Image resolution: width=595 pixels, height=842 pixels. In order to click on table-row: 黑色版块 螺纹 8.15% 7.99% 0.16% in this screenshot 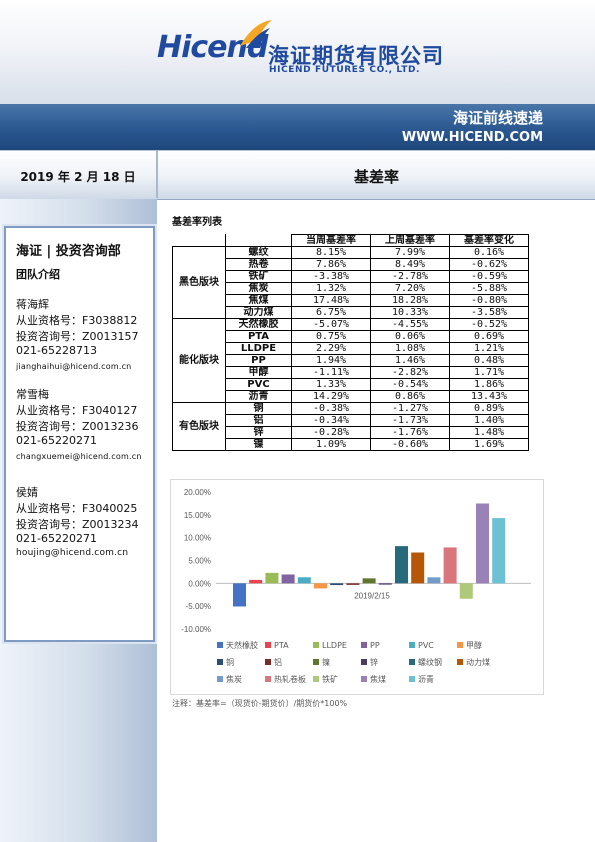, I will do `click(350, 282)`.